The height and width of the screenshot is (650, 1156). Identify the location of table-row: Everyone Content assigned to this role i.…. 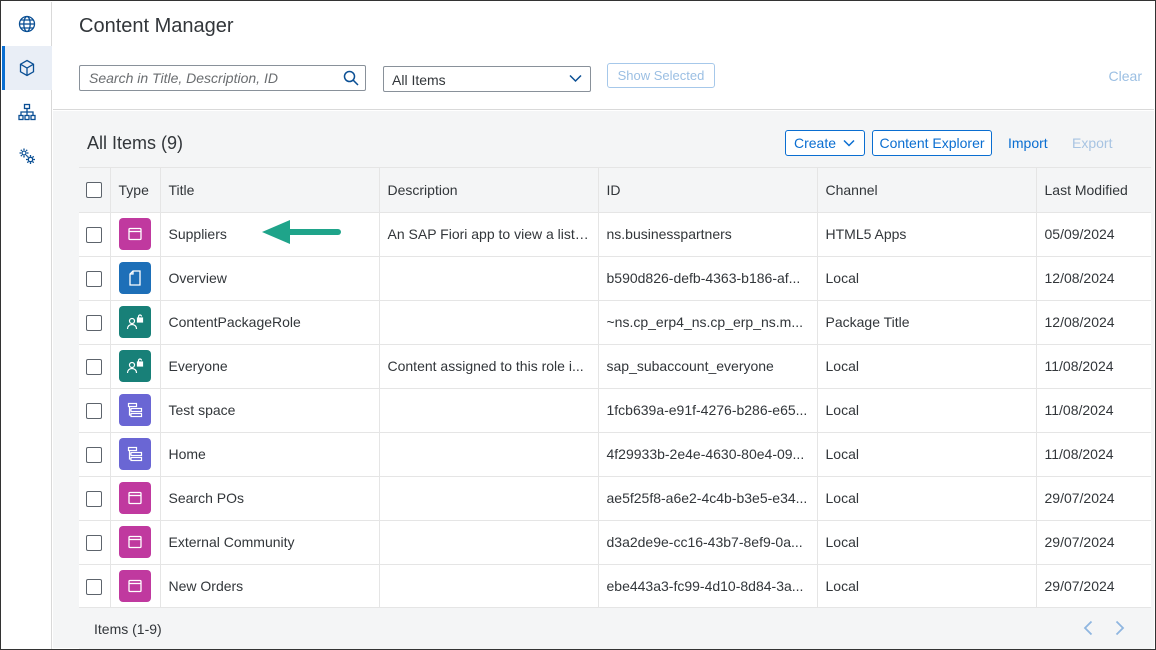
(615, 366).